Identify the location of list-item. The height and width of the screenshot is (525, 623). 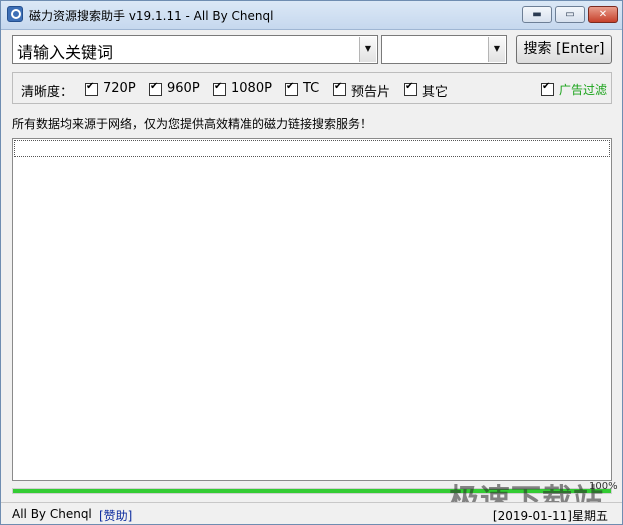
(312, 148).